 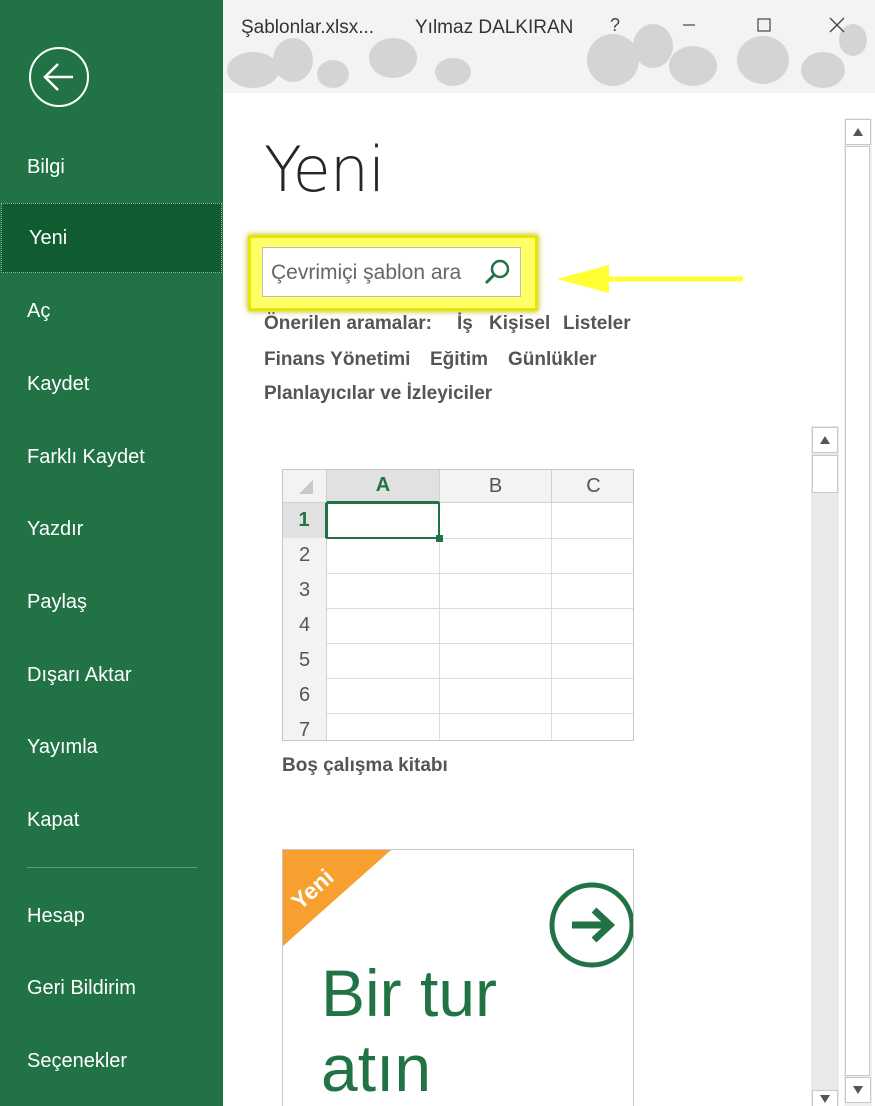 I want to click on nav-item-yeni: Yeni, so click(x=111, y=238).